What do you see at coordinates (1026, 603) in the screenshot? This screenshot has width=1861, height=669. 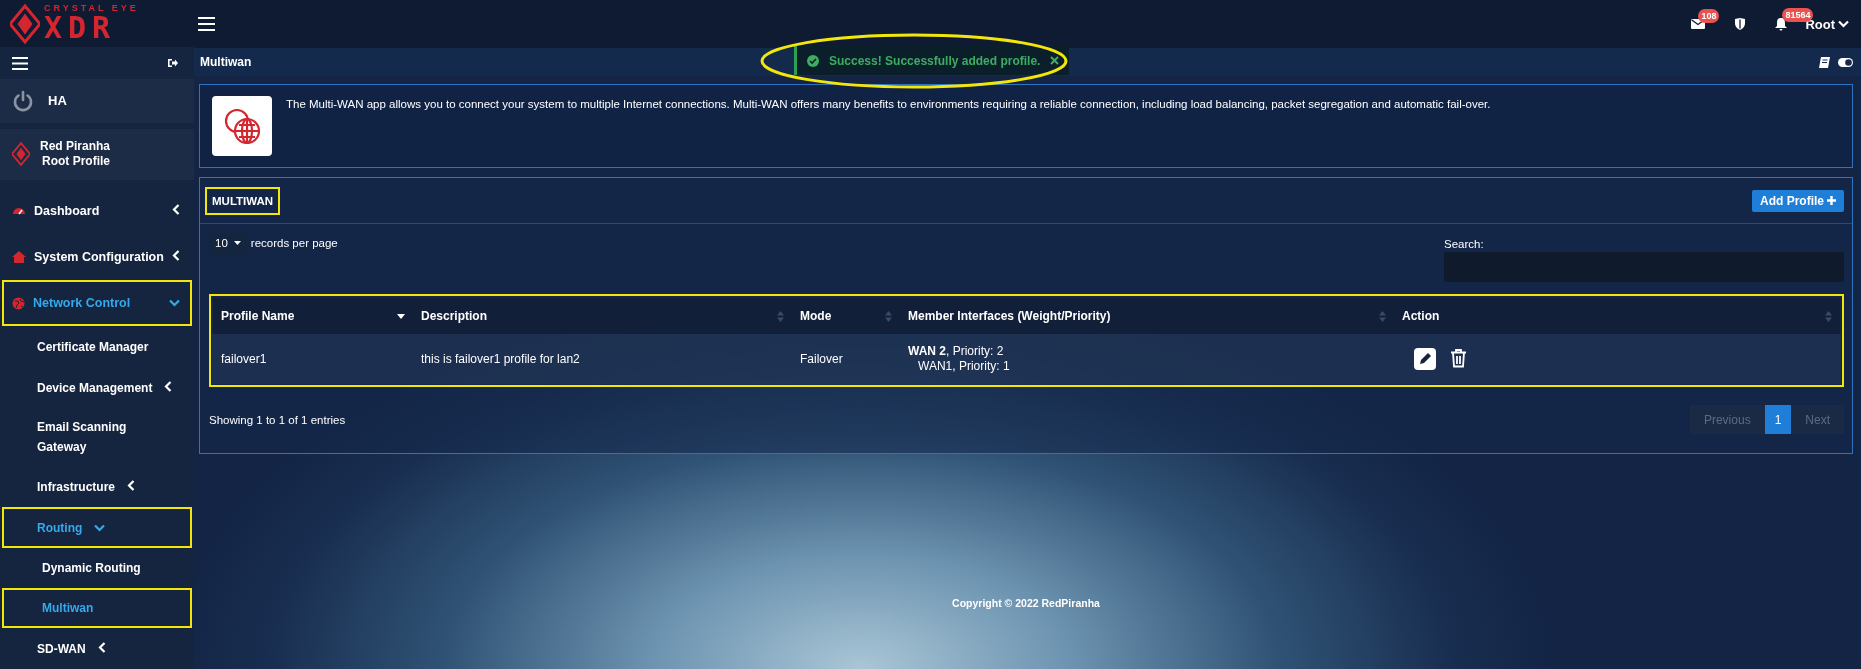 I see `copyright-text: Copyright © 2022 RedPiranha` at bounding box center [1026, 603].